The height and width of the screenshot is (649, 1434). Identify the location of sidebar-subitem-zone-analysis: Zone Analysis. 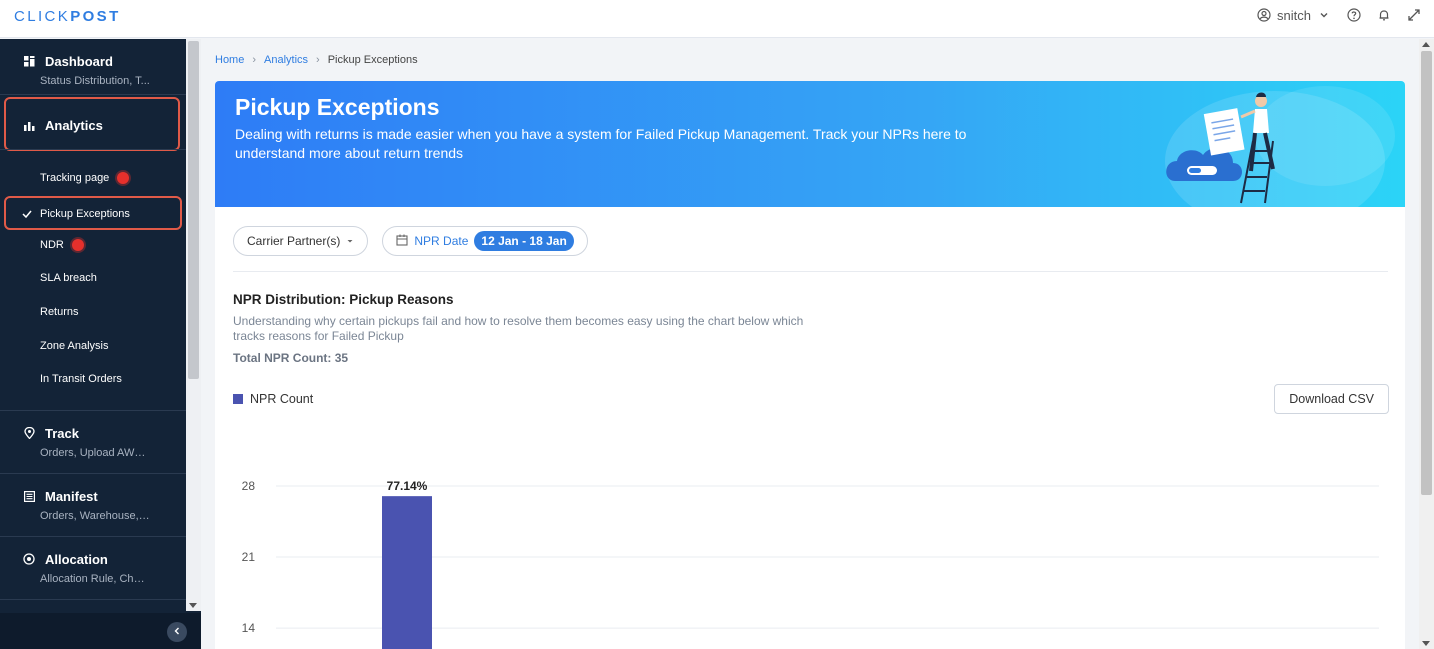
(74, 346).